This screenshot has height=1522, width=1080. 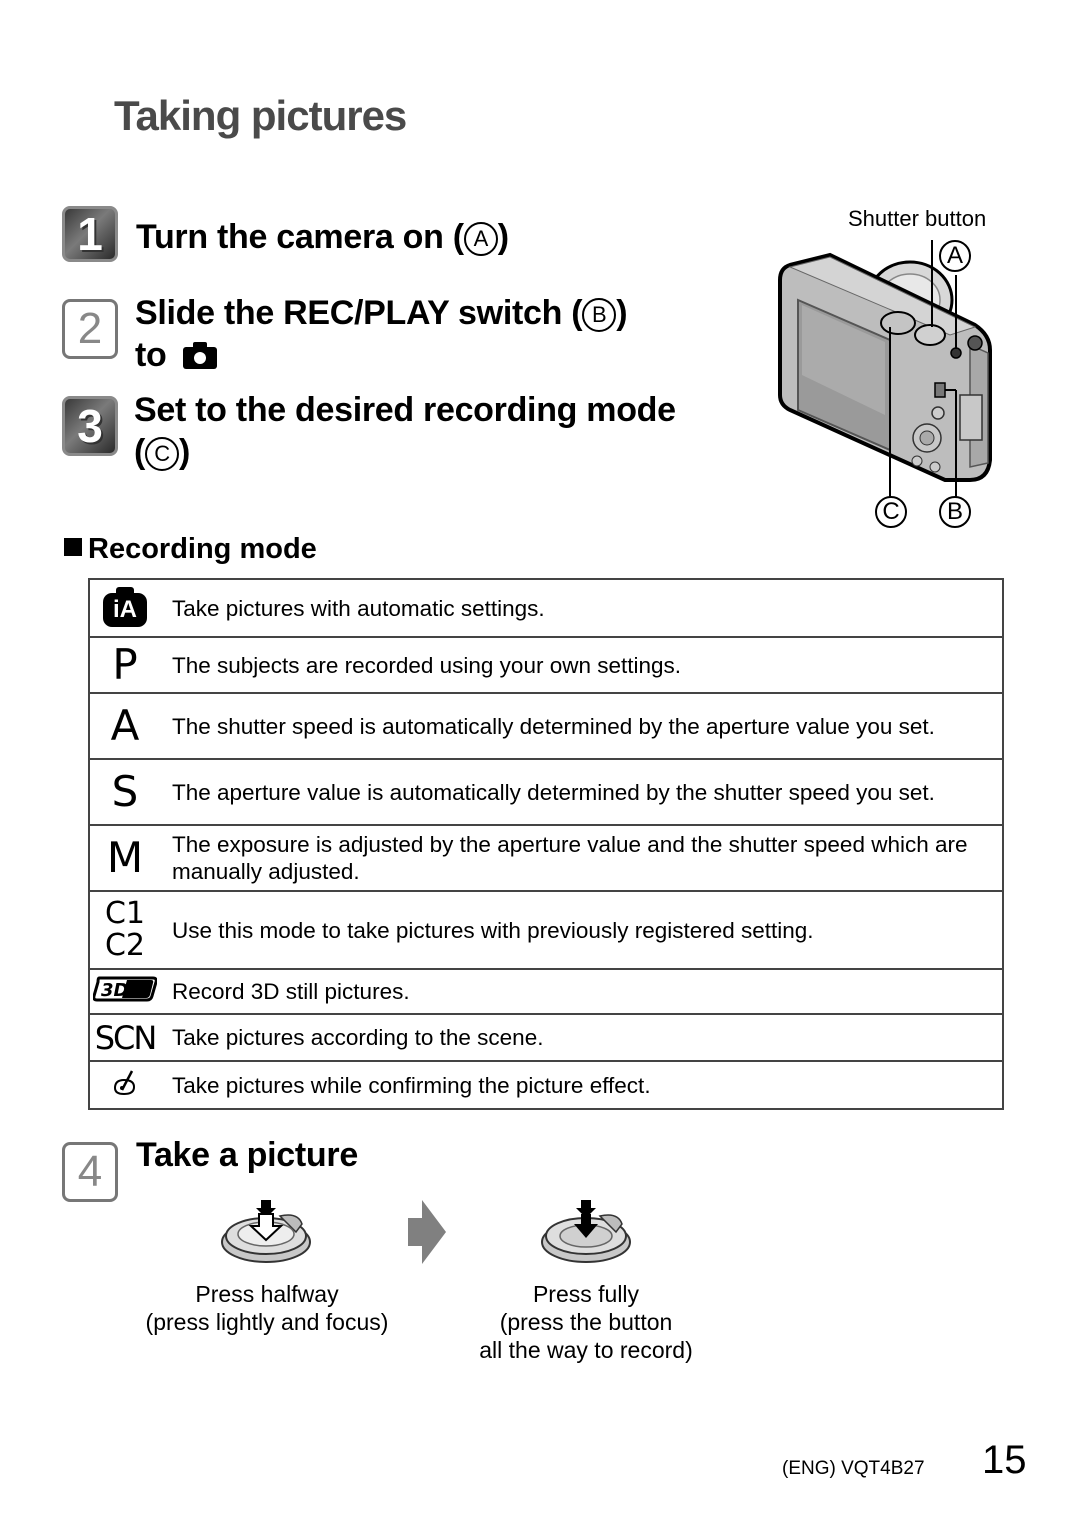 What do you see at coordinates (956, 353) in the screenshot?
I see `power-button` at bounding box center [956, 353].